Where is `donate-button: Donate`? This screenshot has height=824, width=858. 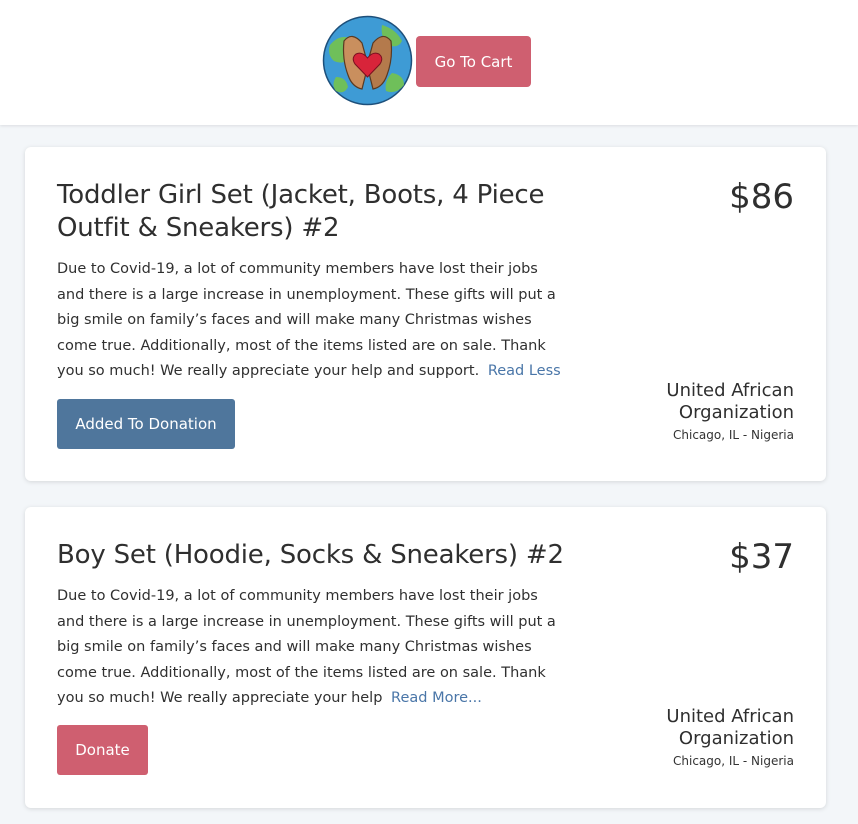
donate-button: Donate is located at coordinates (102, 750).